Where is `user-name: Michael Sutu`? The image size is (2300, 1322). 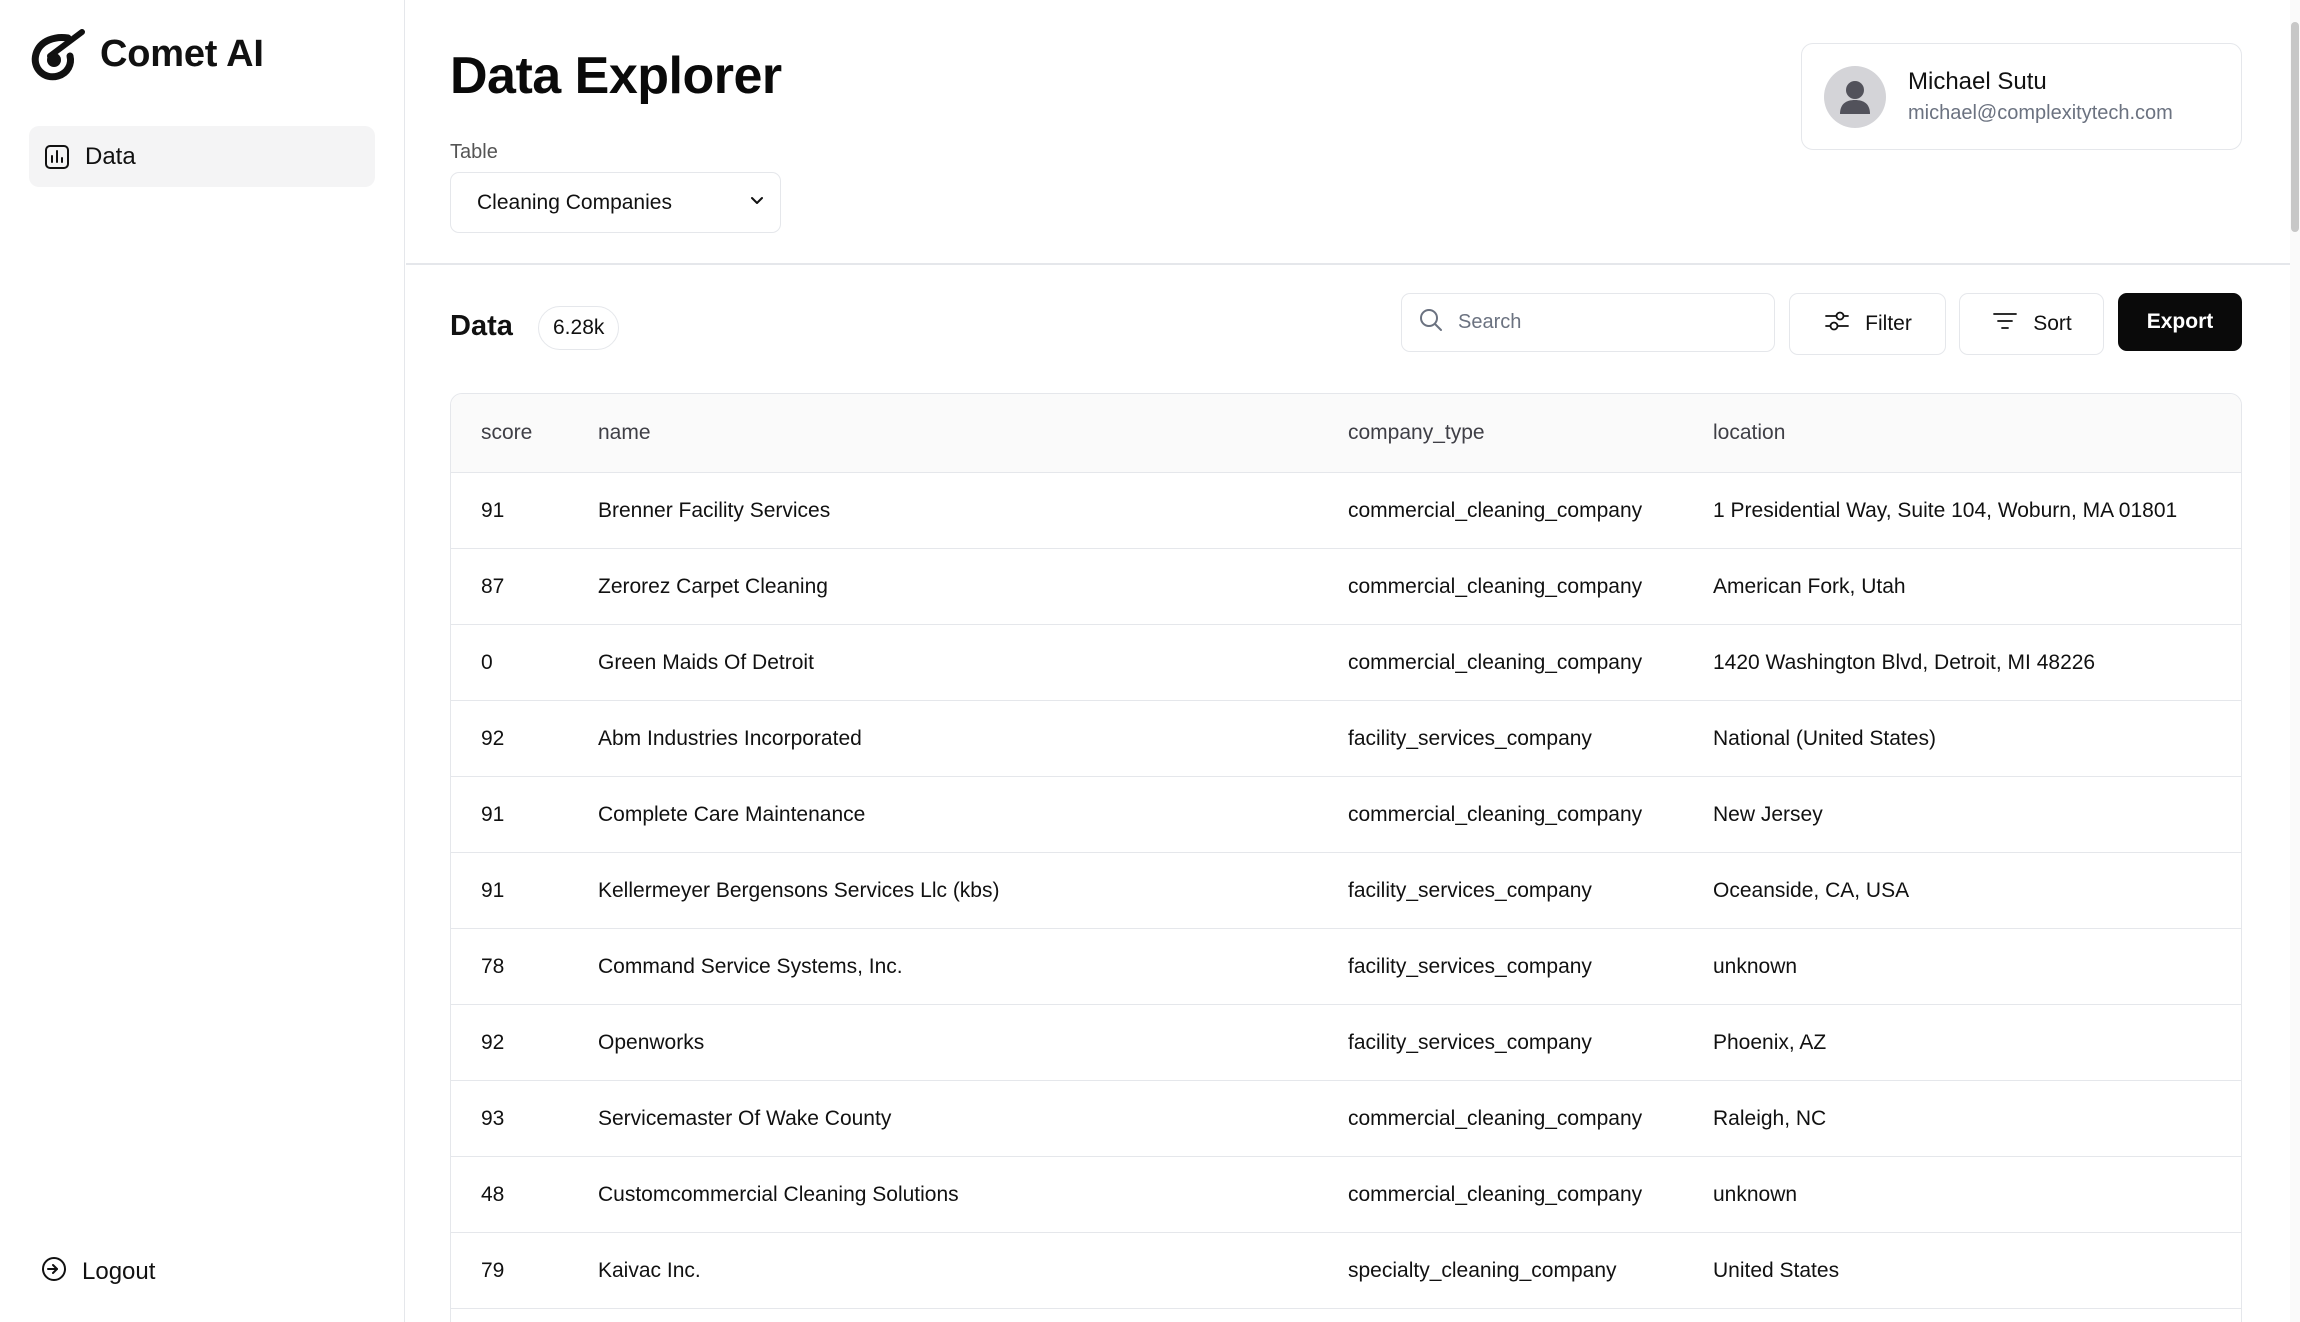 user-name: Michael Sutu is located at coordinates (1977, 81).